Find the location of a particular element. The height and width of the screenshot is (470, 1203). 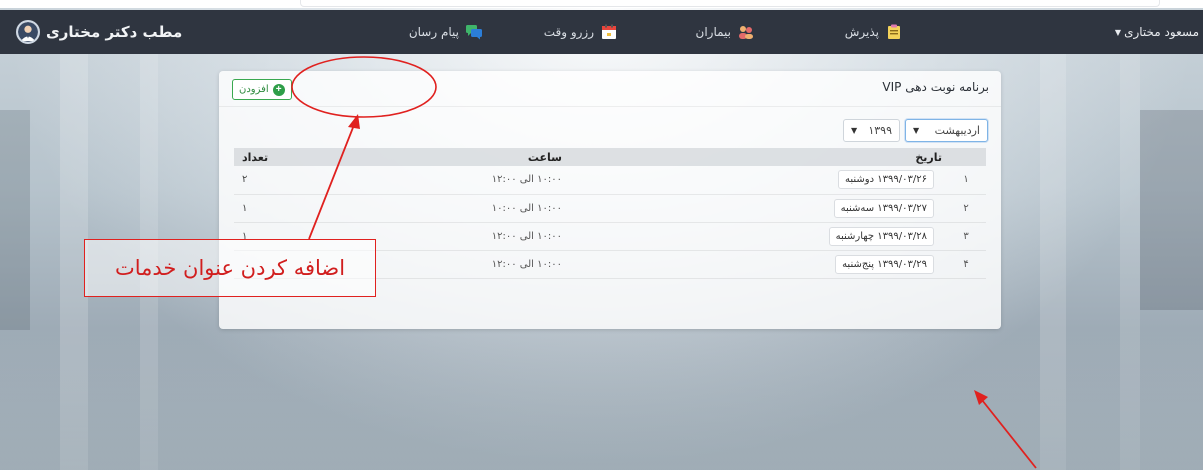

brand-title: مطب دکتر مختاری is located at coordinates (114, 32).